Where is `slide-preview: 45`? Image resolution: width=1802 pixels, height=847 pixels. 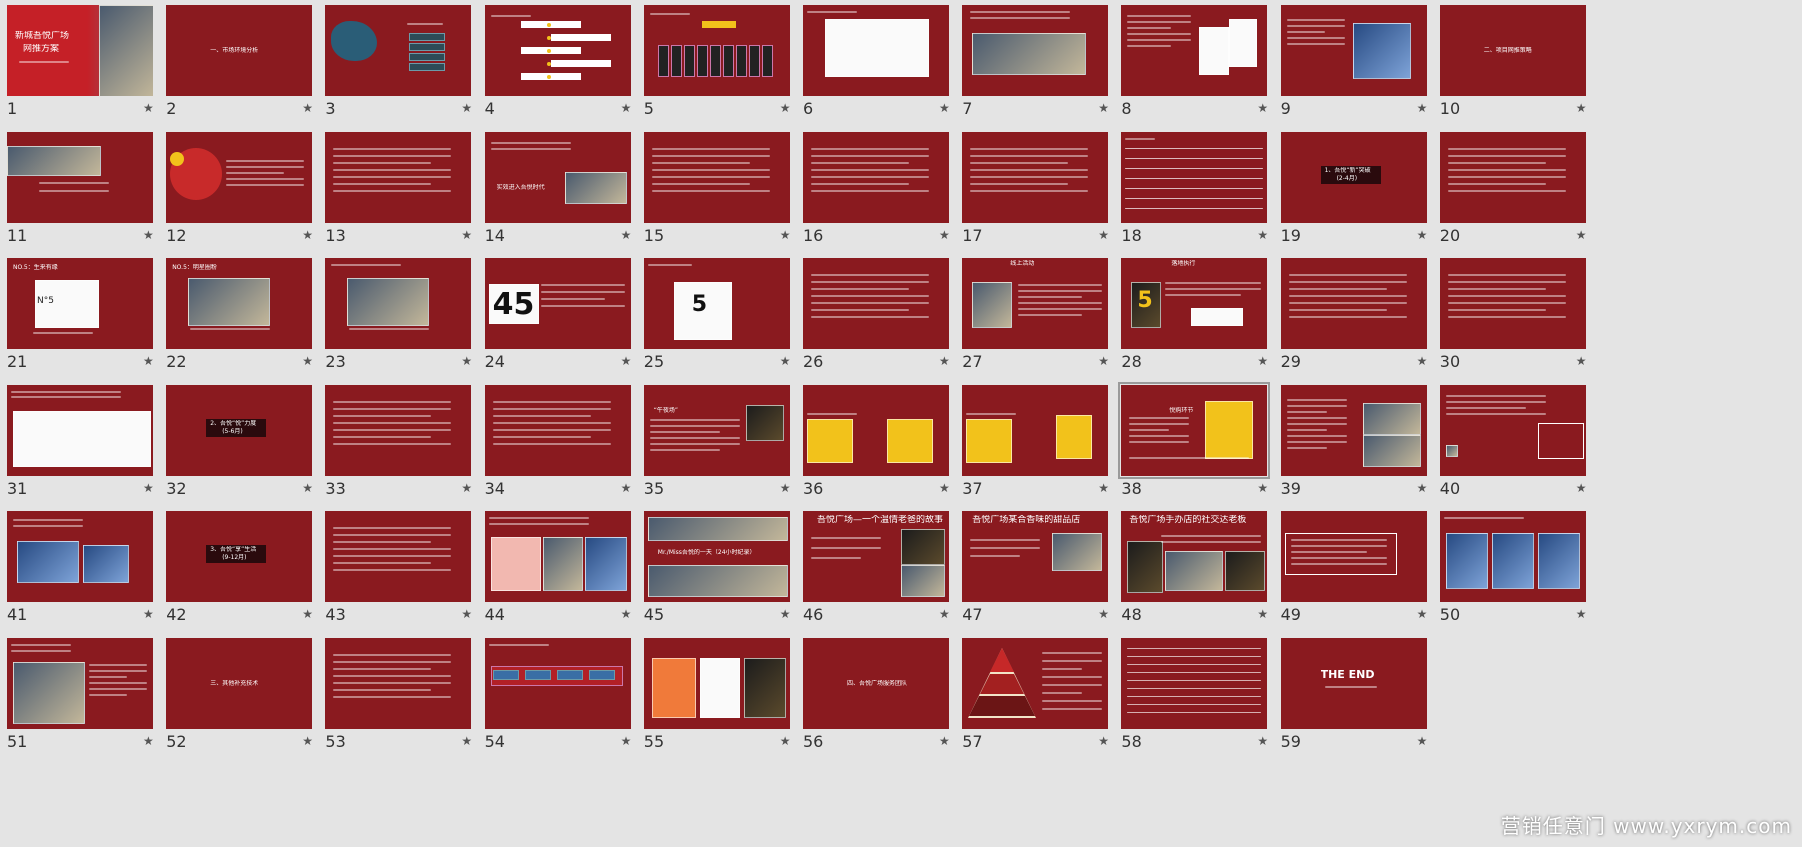 slide-preview: 45 is located at coordinates (557, 304).